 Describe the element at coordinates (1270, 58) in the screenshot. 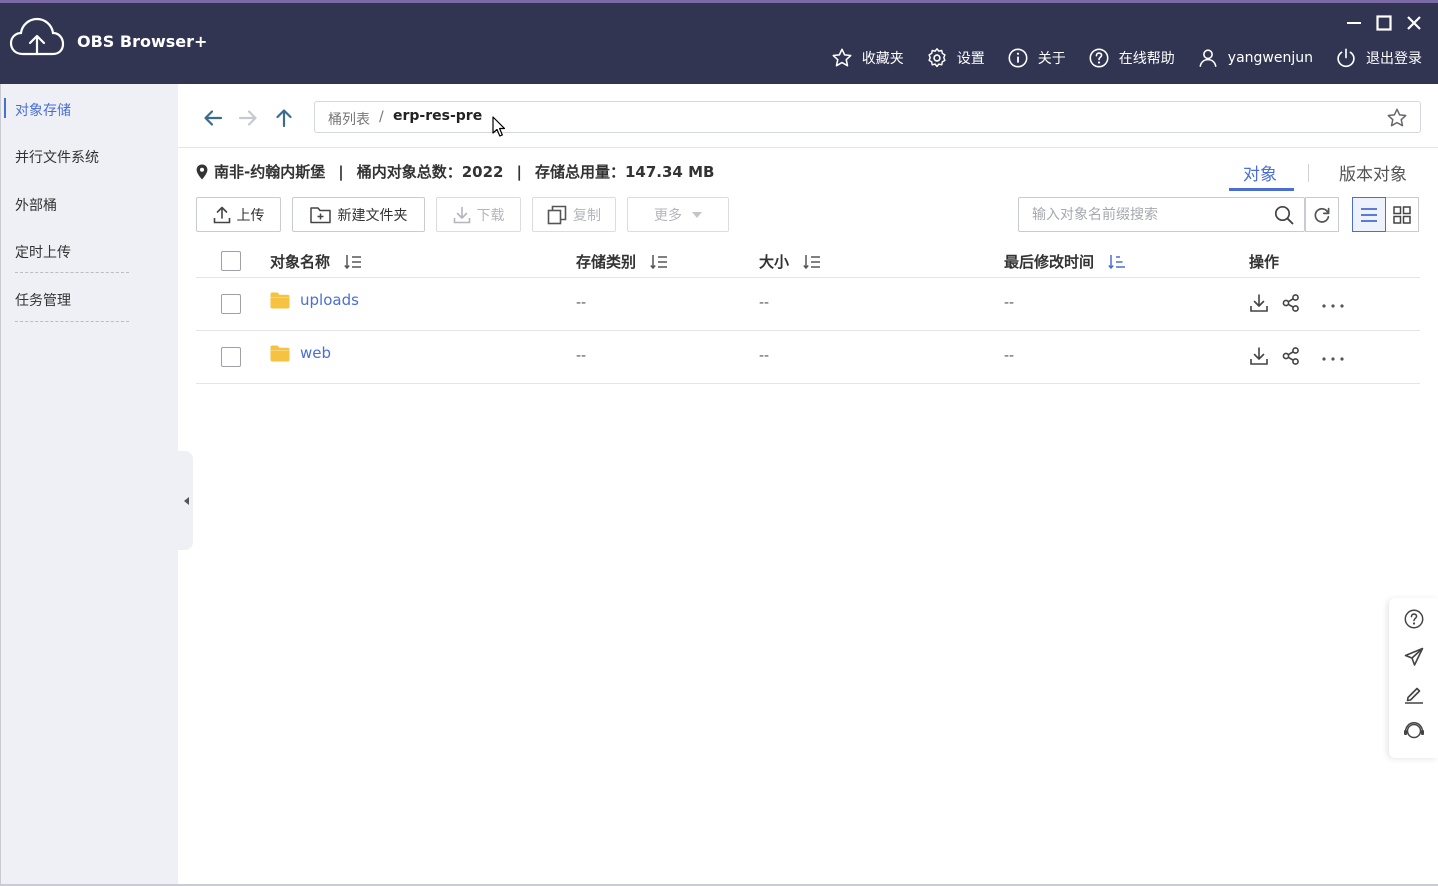

I see `menu-user-label: yangwenjun` at that location.